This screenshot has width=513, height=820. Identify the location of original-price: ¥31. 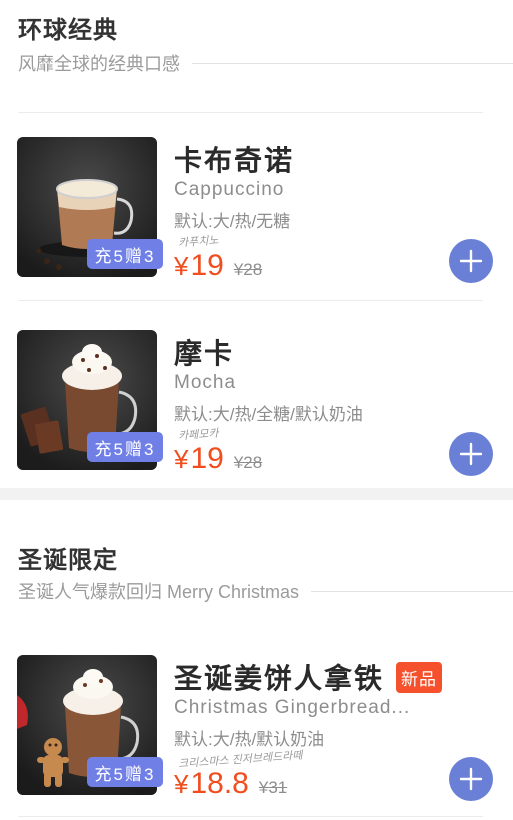
(273, 787).